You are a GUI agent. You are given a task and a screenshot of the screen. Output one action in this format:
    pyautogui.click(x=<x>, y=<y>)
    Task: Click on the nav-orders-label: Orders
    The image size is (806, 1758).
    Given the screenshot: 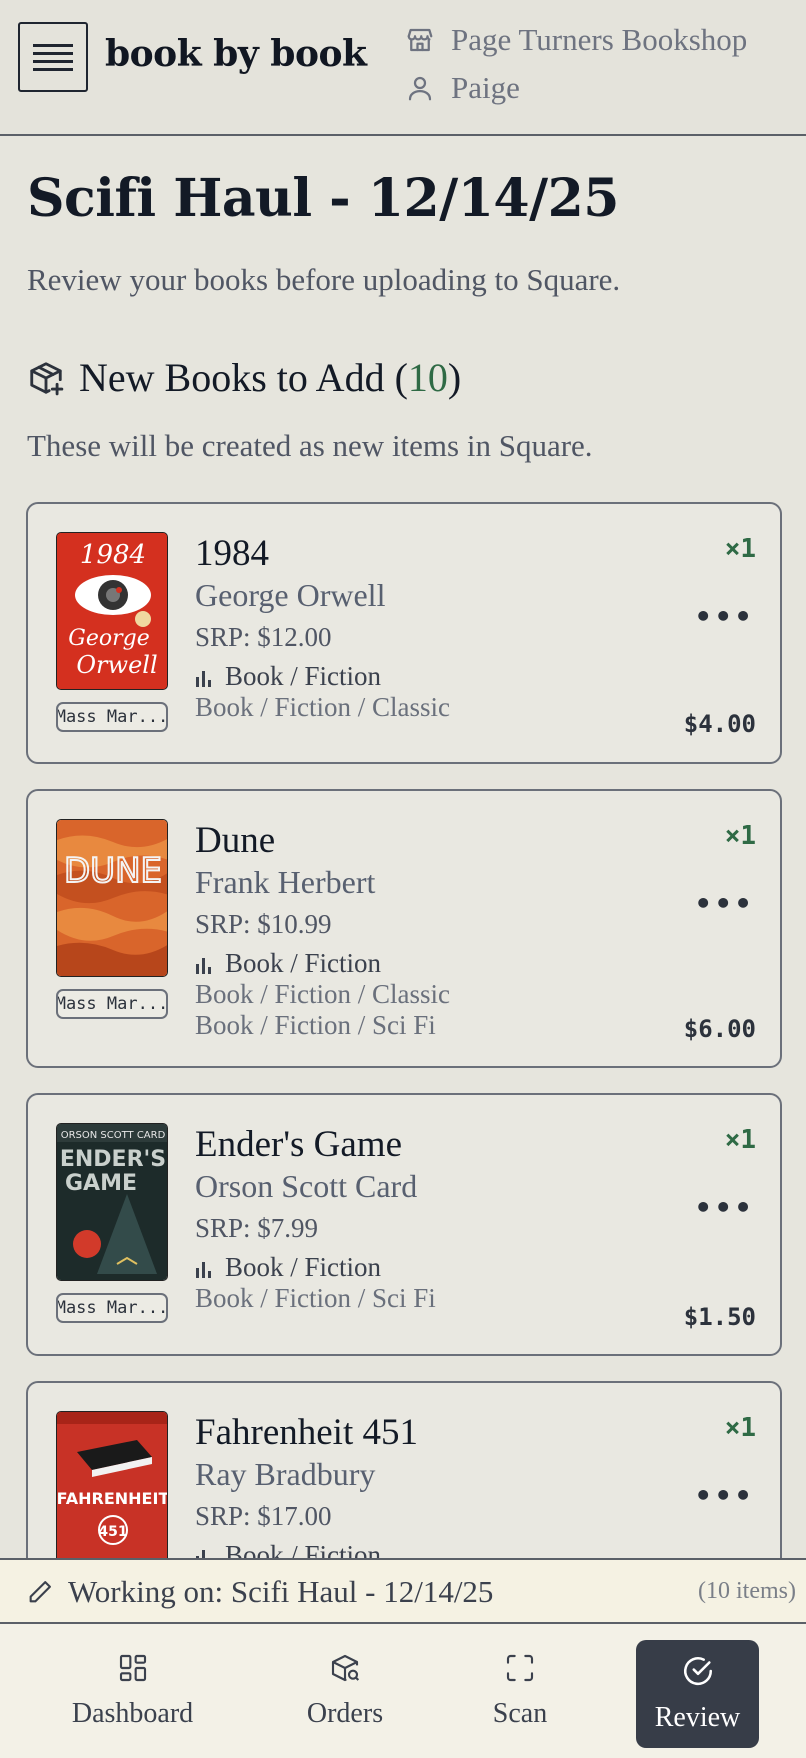 What is the action you would take?
    pyautogui.click(x=345, y=1713)
    